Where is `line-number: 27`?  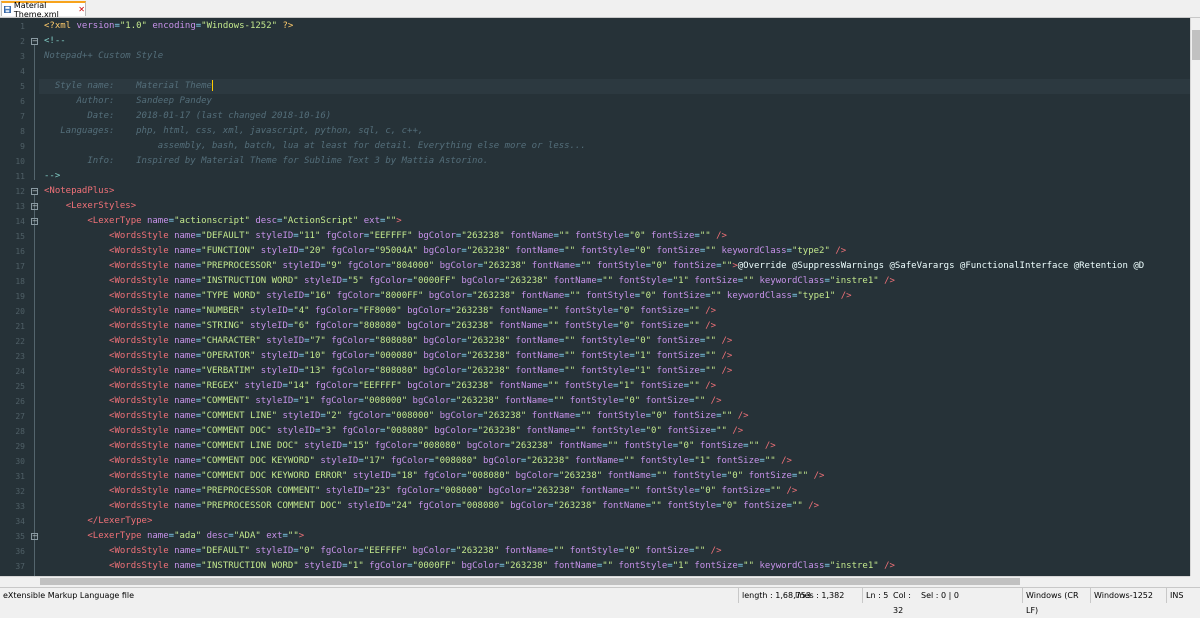 line-number: 27 is located at coordinates (12, 416).